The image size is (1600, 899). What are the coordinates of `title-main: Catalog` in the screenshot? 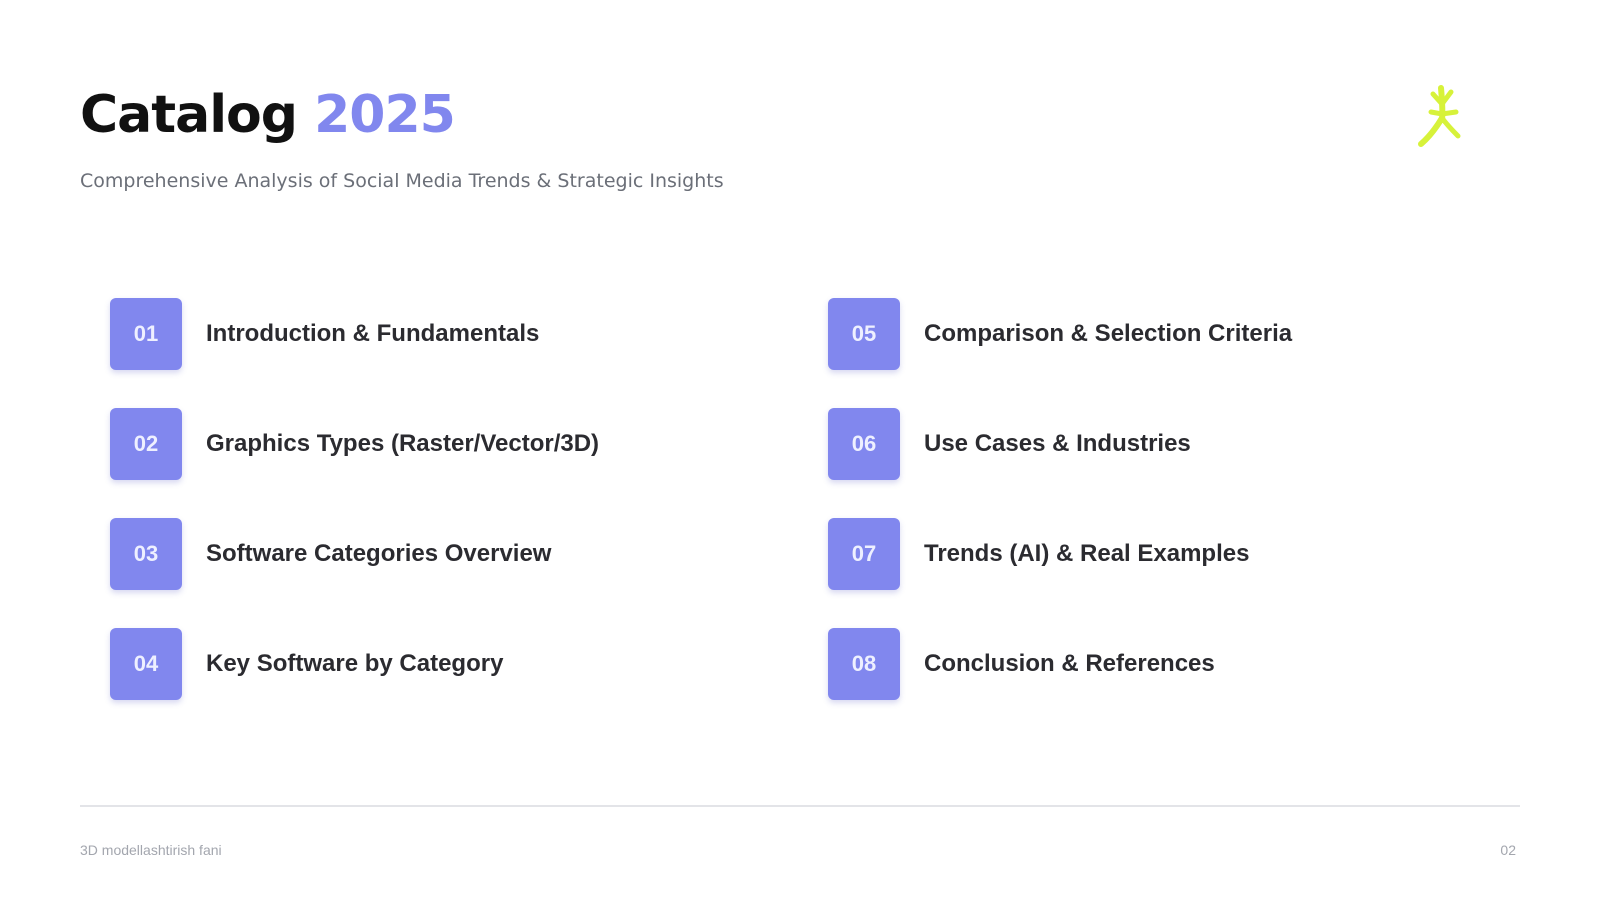 It's located at (189, 115).